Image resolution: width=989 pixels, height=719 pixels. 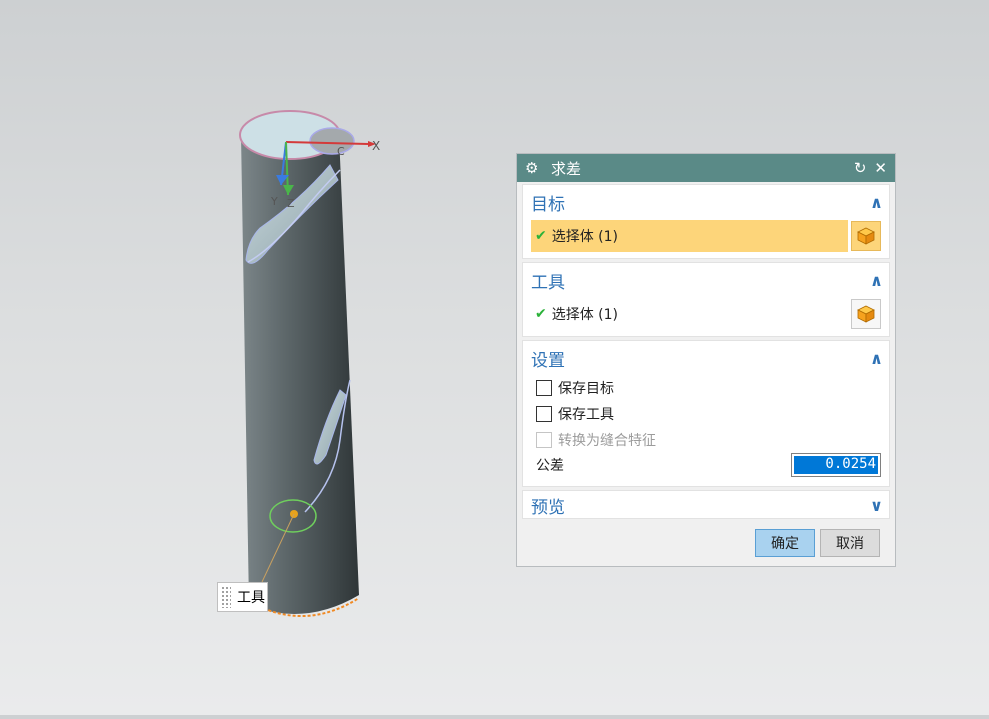 What do you see at coordinates (548, 360) in the screenshot?
I see `settings-header-label: 设置` at bounding box center [548, 360].